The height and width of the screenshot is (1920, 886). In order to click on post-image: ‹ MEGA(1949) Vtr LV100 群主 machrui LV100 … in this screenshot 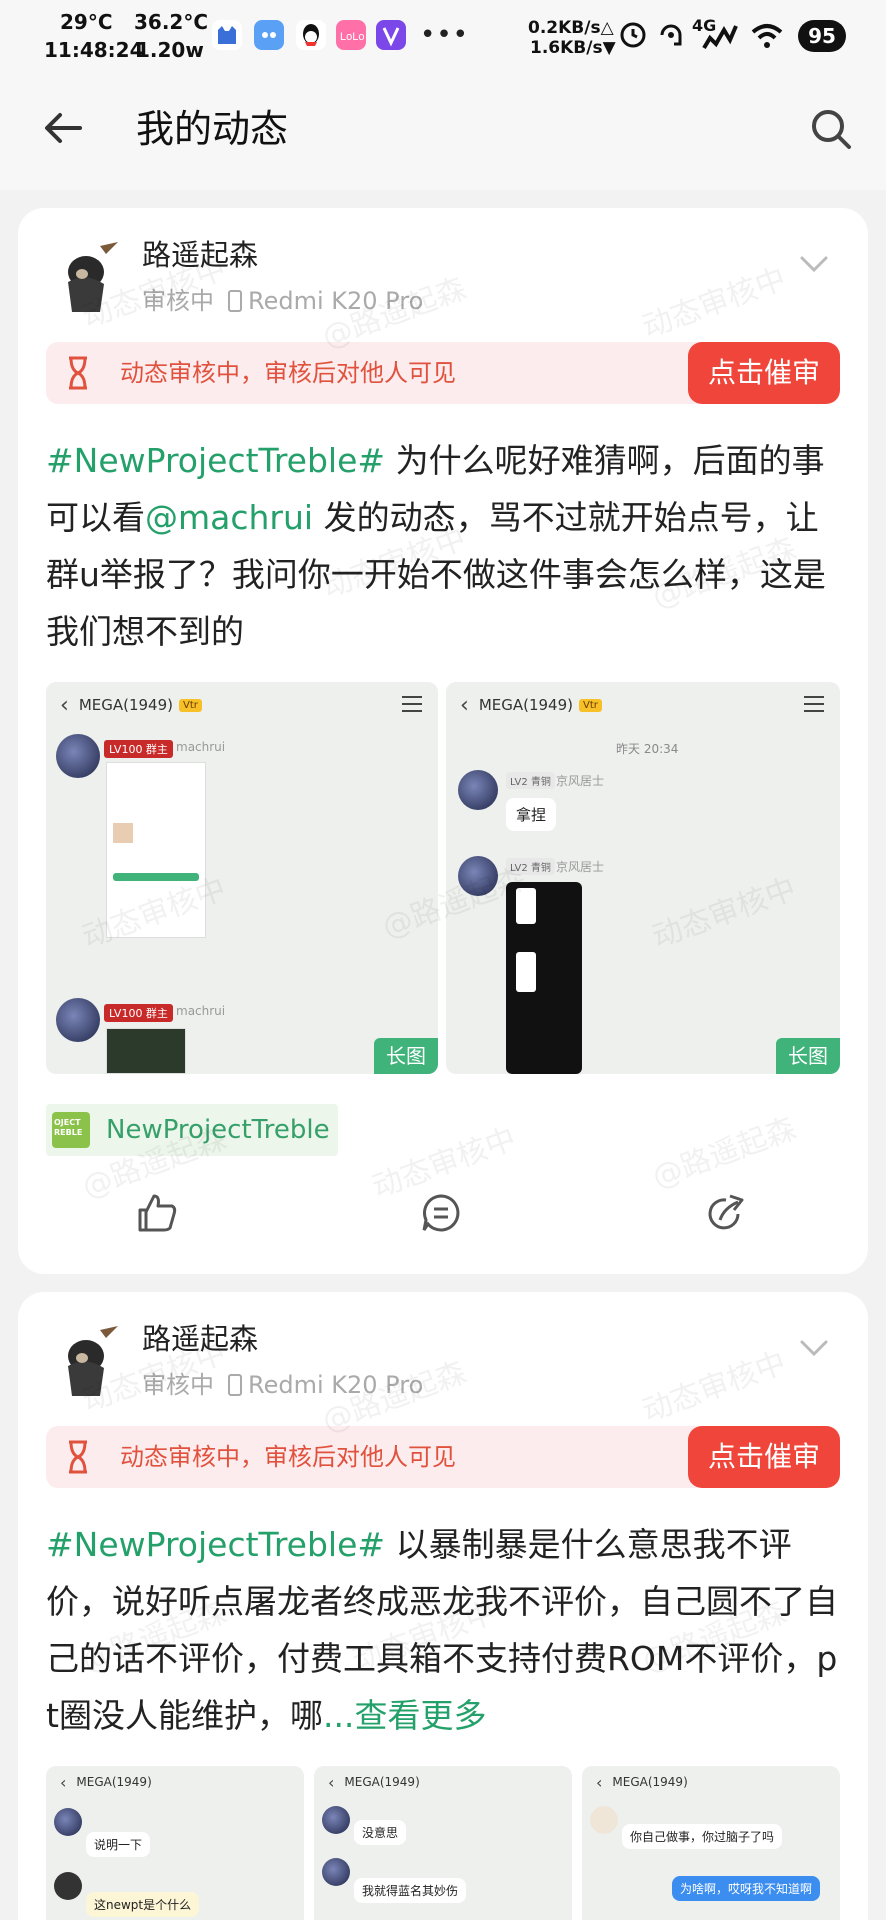, I will do `click(242, 878)`.